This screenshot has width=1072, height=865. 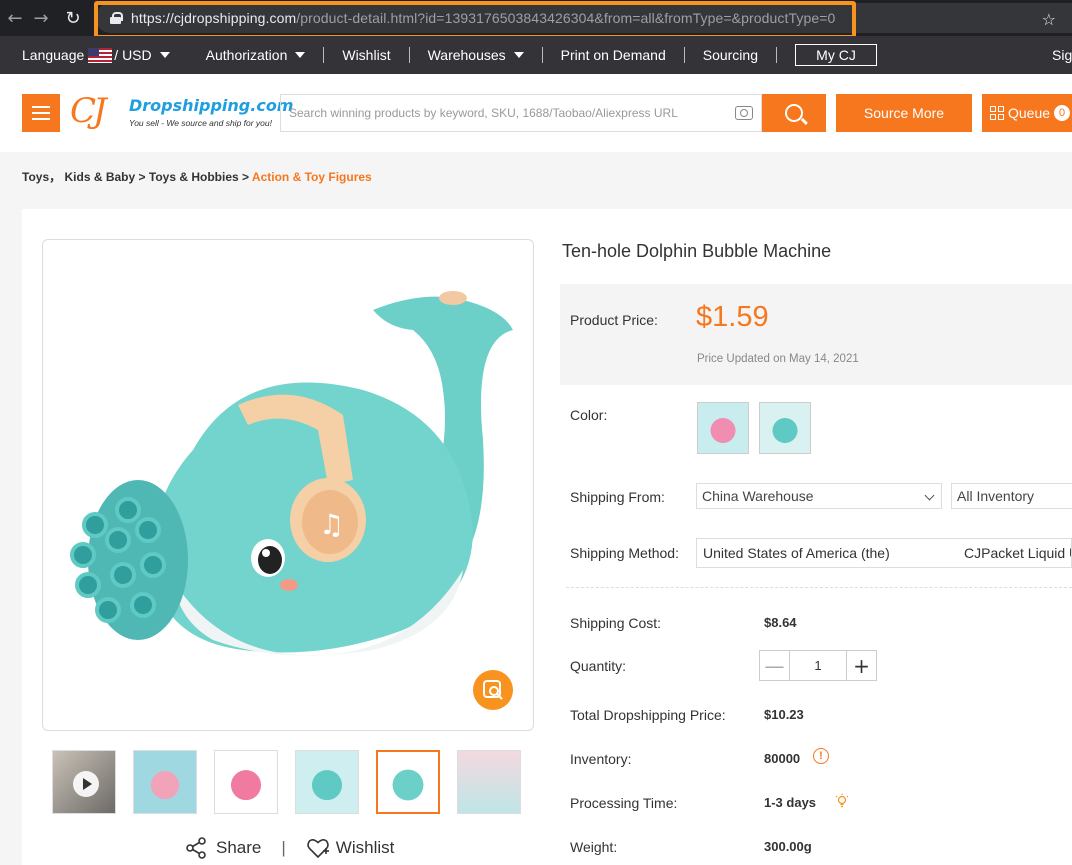 I want to click on price-label: Product Price:, so click(x=614, y=320).